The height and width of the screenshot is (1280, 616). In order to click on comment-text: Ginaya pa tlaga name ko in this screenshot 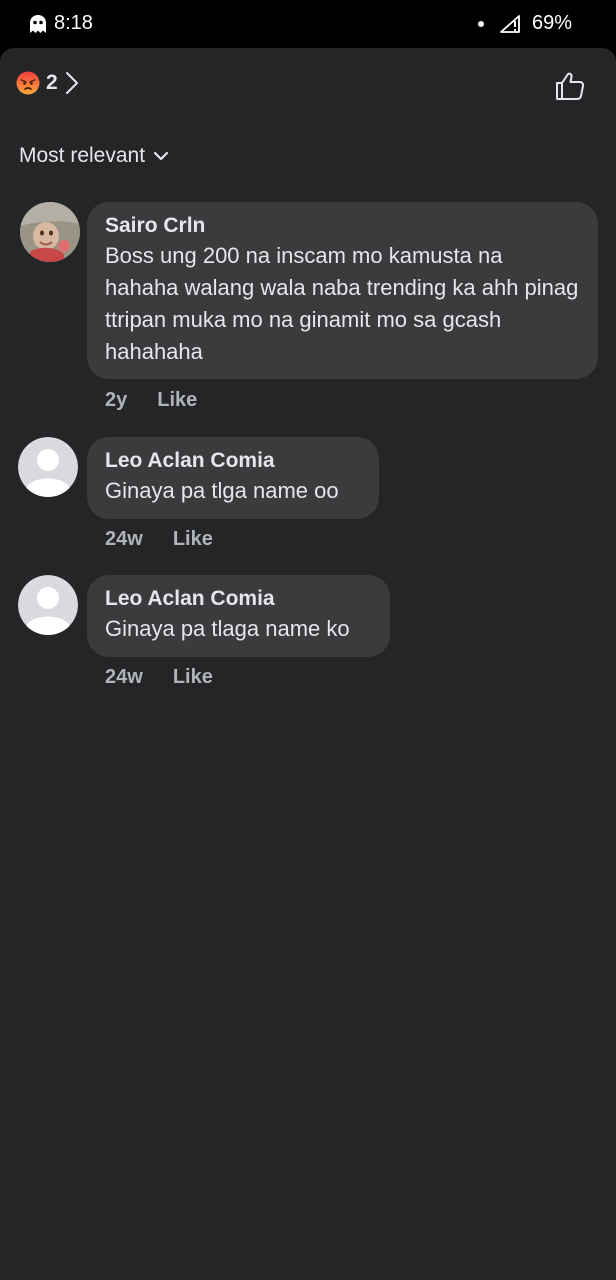, I will do `click(227, 628)`.